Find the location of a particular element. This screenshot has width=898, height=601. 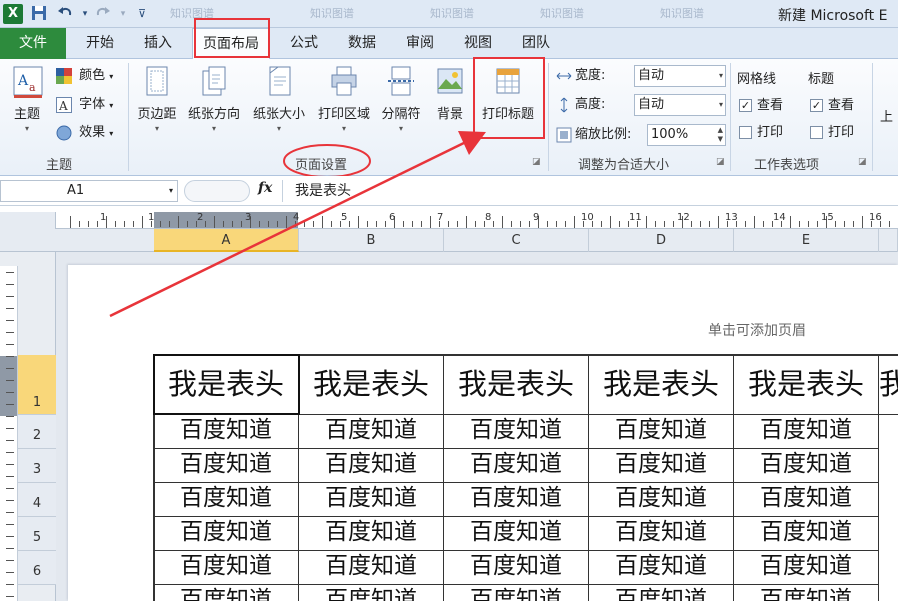

annotation-arrow is located at coordinates (297, 224).